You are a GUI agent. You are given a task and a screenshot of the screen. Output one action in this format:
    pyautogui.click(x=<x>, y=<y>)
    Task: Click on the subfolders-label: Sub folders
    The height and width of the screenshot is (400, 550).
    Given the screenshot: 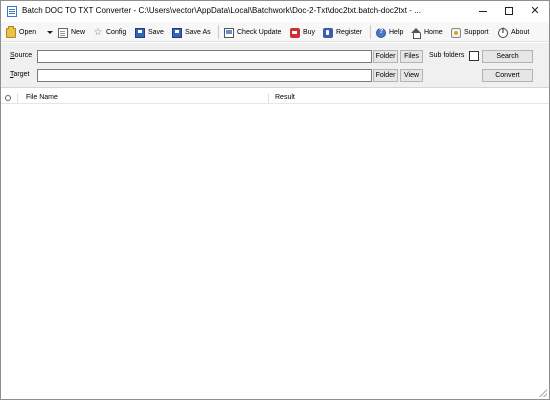 What is the action you would take?
    pyautogui.click(x=447, y=55)
    